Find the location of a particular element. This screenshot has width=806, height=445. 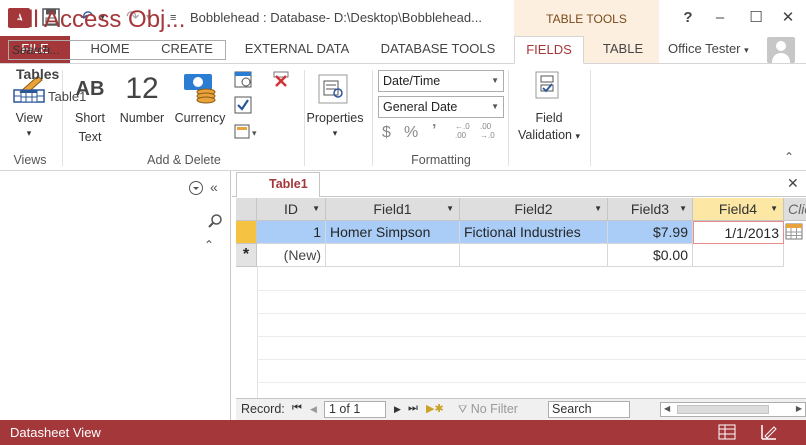

increase-decimals-bottom: .00 is located at coordinates (461, 135).